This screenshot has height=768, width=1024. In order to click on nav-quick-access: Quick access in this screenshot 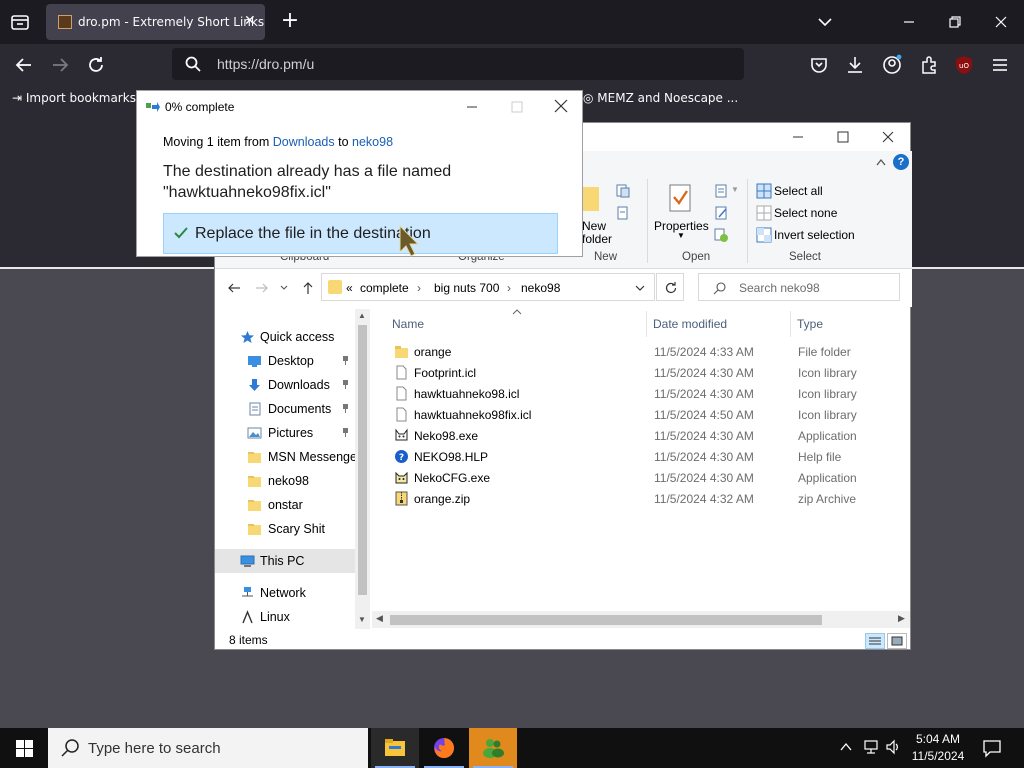, I will do `click(285, 337)`.